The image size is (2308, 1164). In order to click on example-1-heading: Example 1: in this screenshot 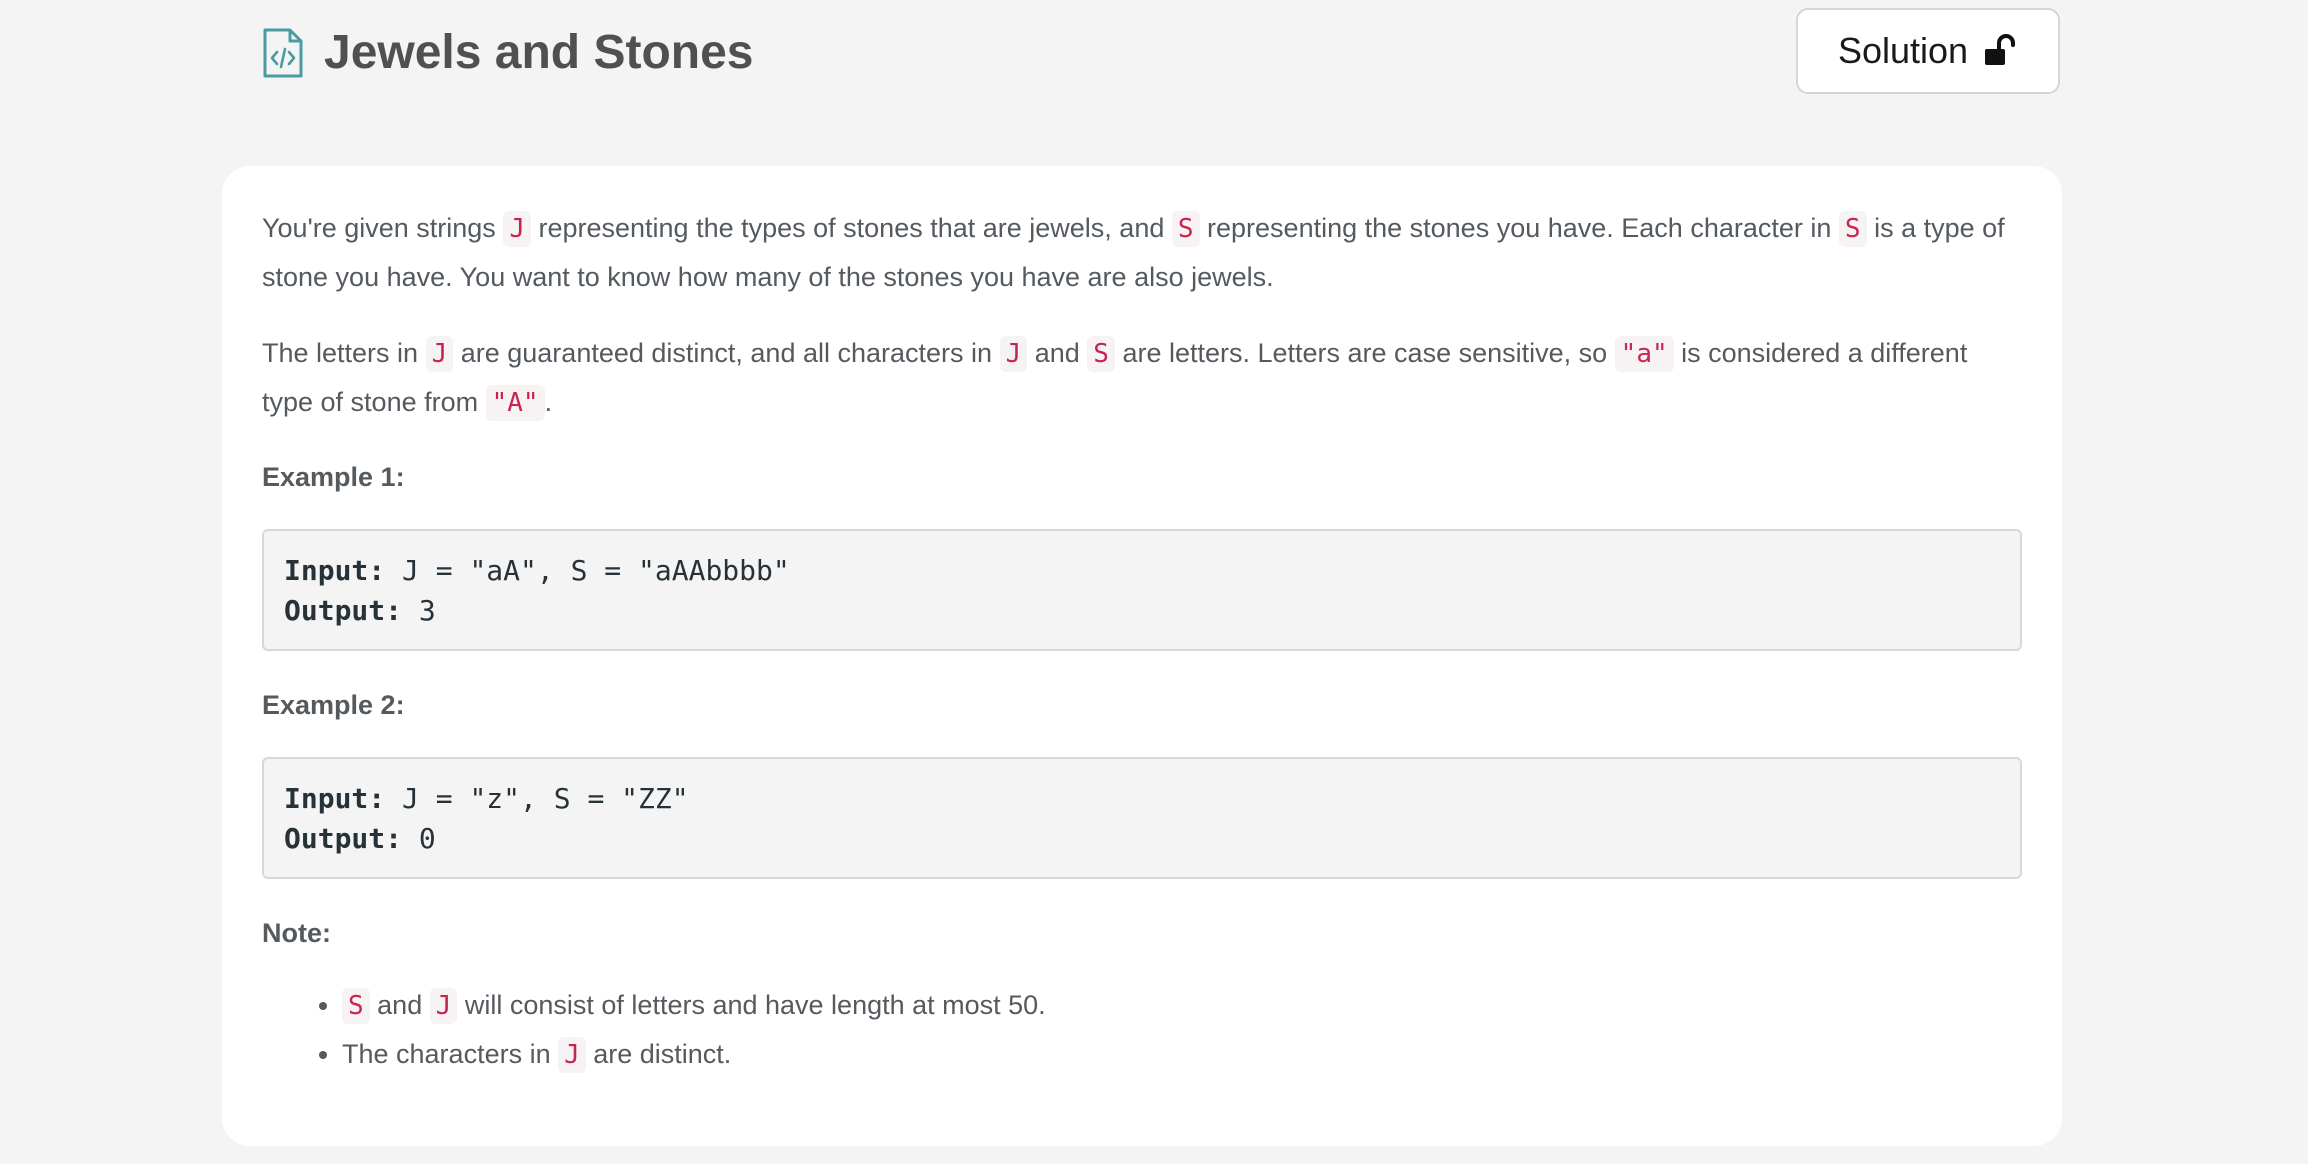, I will do `click(333, 477)`.